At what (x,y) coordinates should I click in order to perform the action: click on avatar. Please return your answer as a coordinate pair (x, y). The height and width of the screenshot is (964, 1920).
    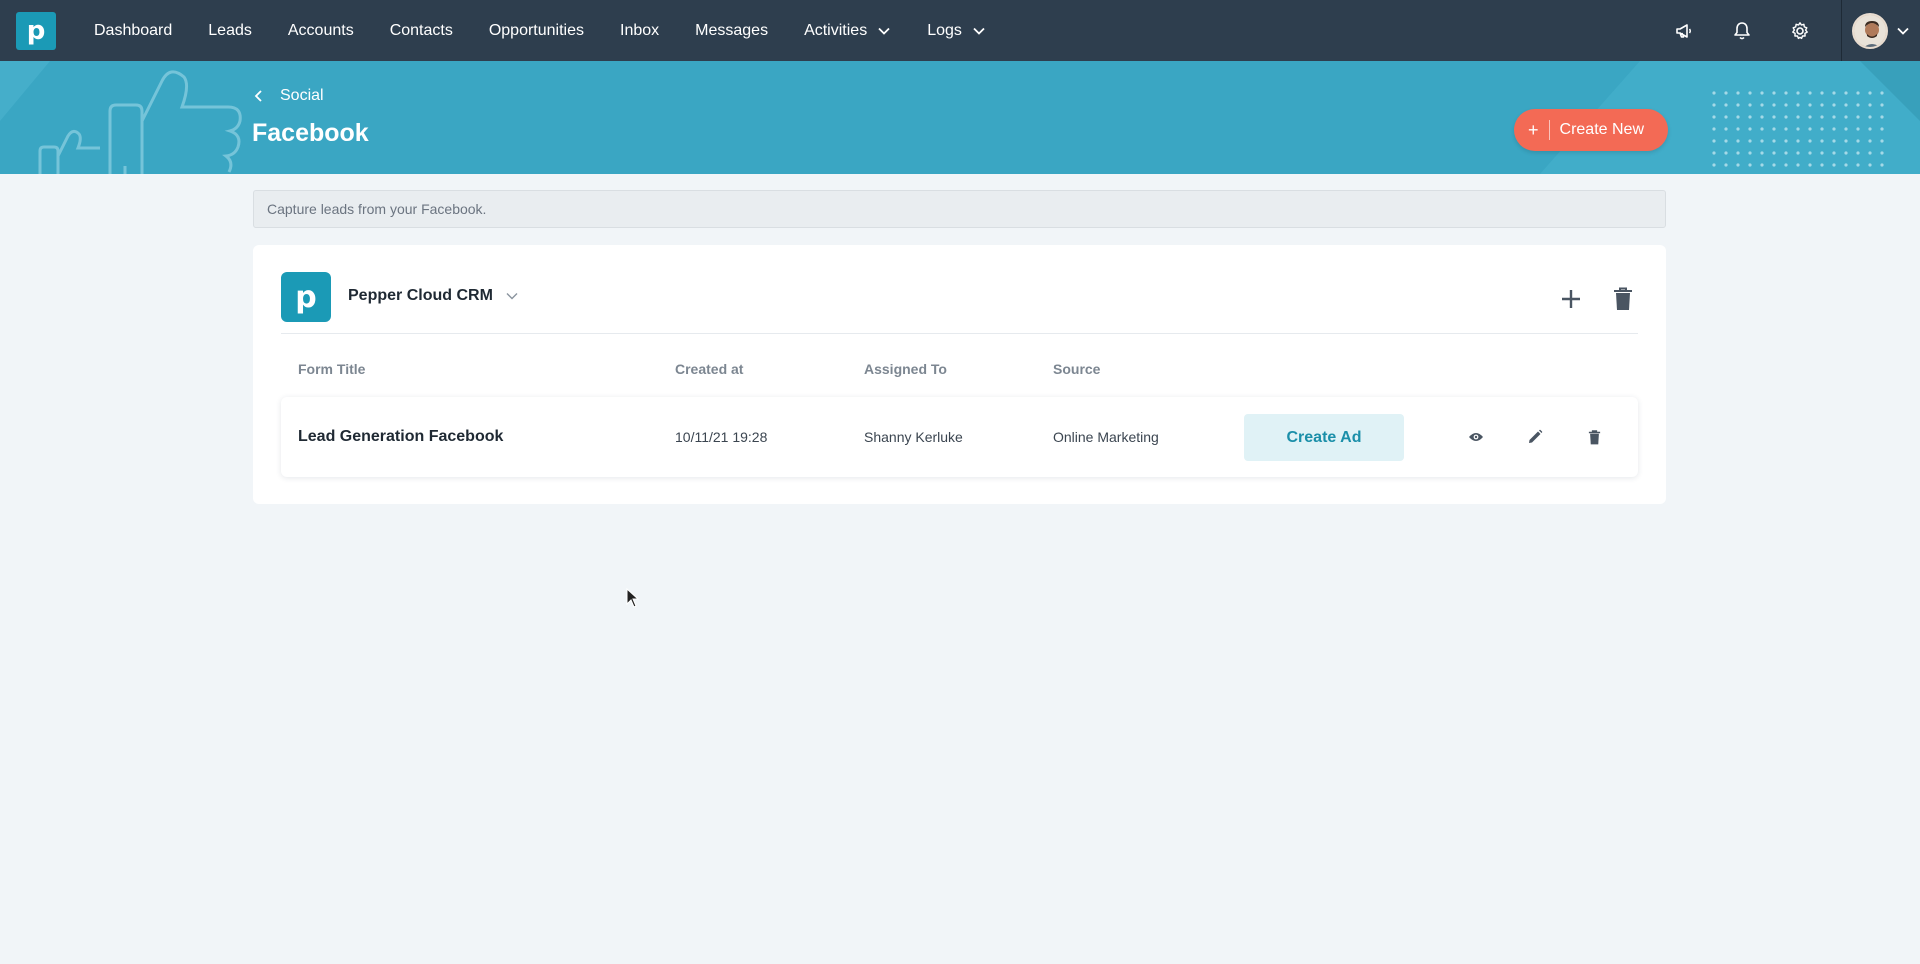
    Looking at the image, I should click on (1870, 30).